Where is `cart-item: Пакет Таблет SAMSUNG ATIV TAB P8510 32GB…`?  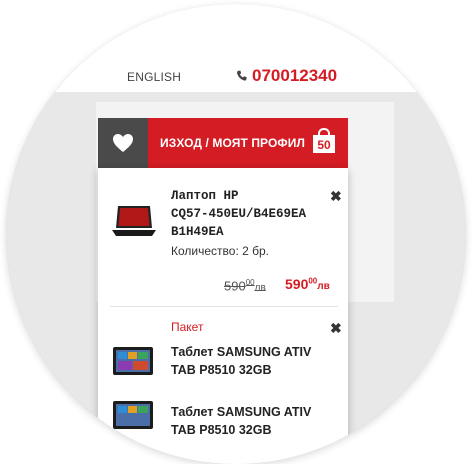
cart-item: Пакет Таблет SAMSUNG ATIV TAB P8510 32GB… is located at coordinates (223, 348).